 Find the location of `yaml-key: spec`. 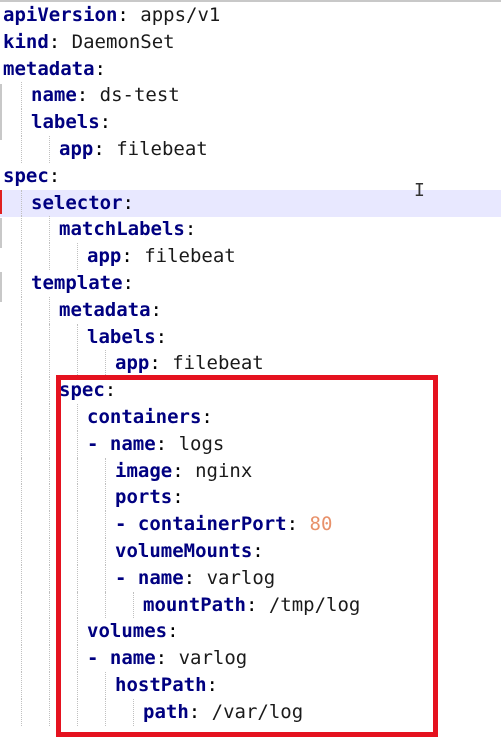

yaml-key: spec is located at coordinates (26, 175).